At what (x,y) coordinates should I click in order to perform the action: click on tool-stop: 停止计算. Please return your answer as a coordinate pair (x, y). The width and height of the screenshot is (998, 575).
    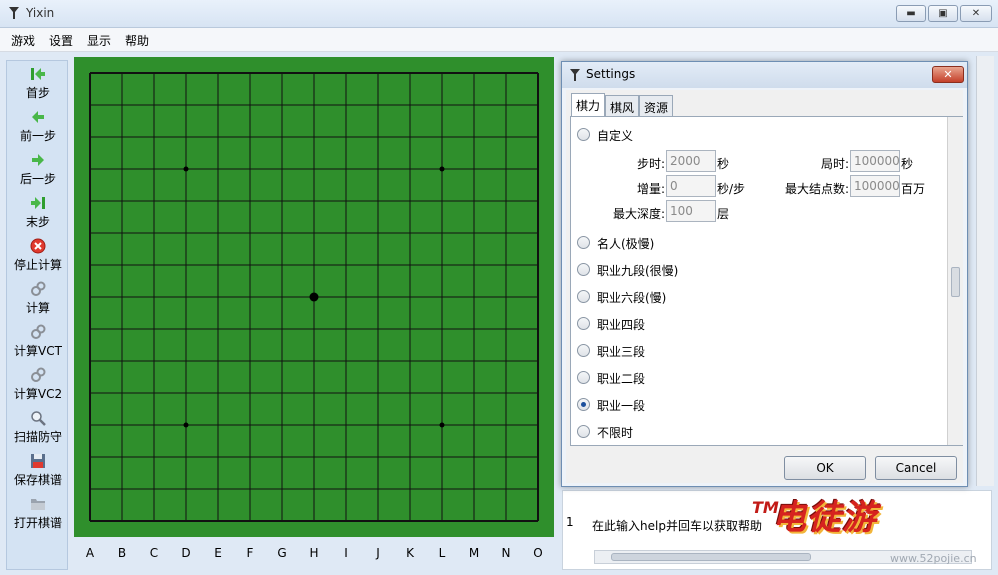
    Looking at the image, I should click on (38, 257).